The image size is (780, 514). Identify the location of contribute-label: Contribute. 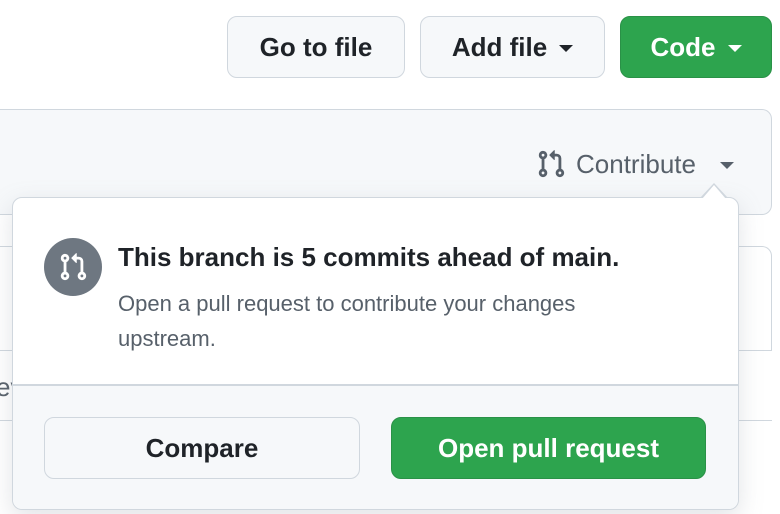
(636, 163).